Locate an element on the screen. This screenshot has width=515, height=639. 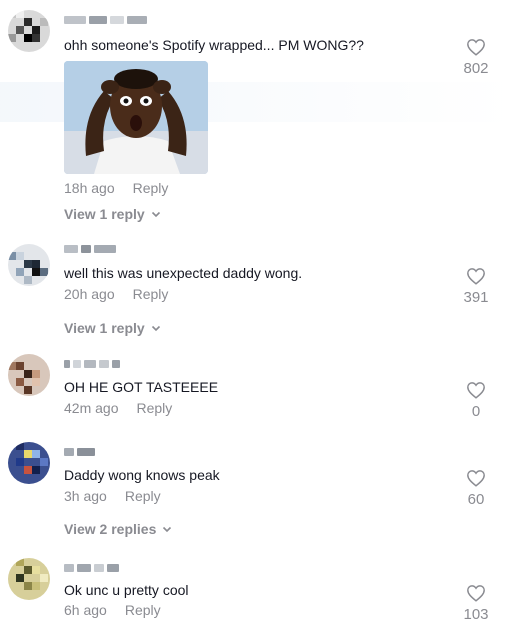
attached-image is located at coordinates (136, 117).